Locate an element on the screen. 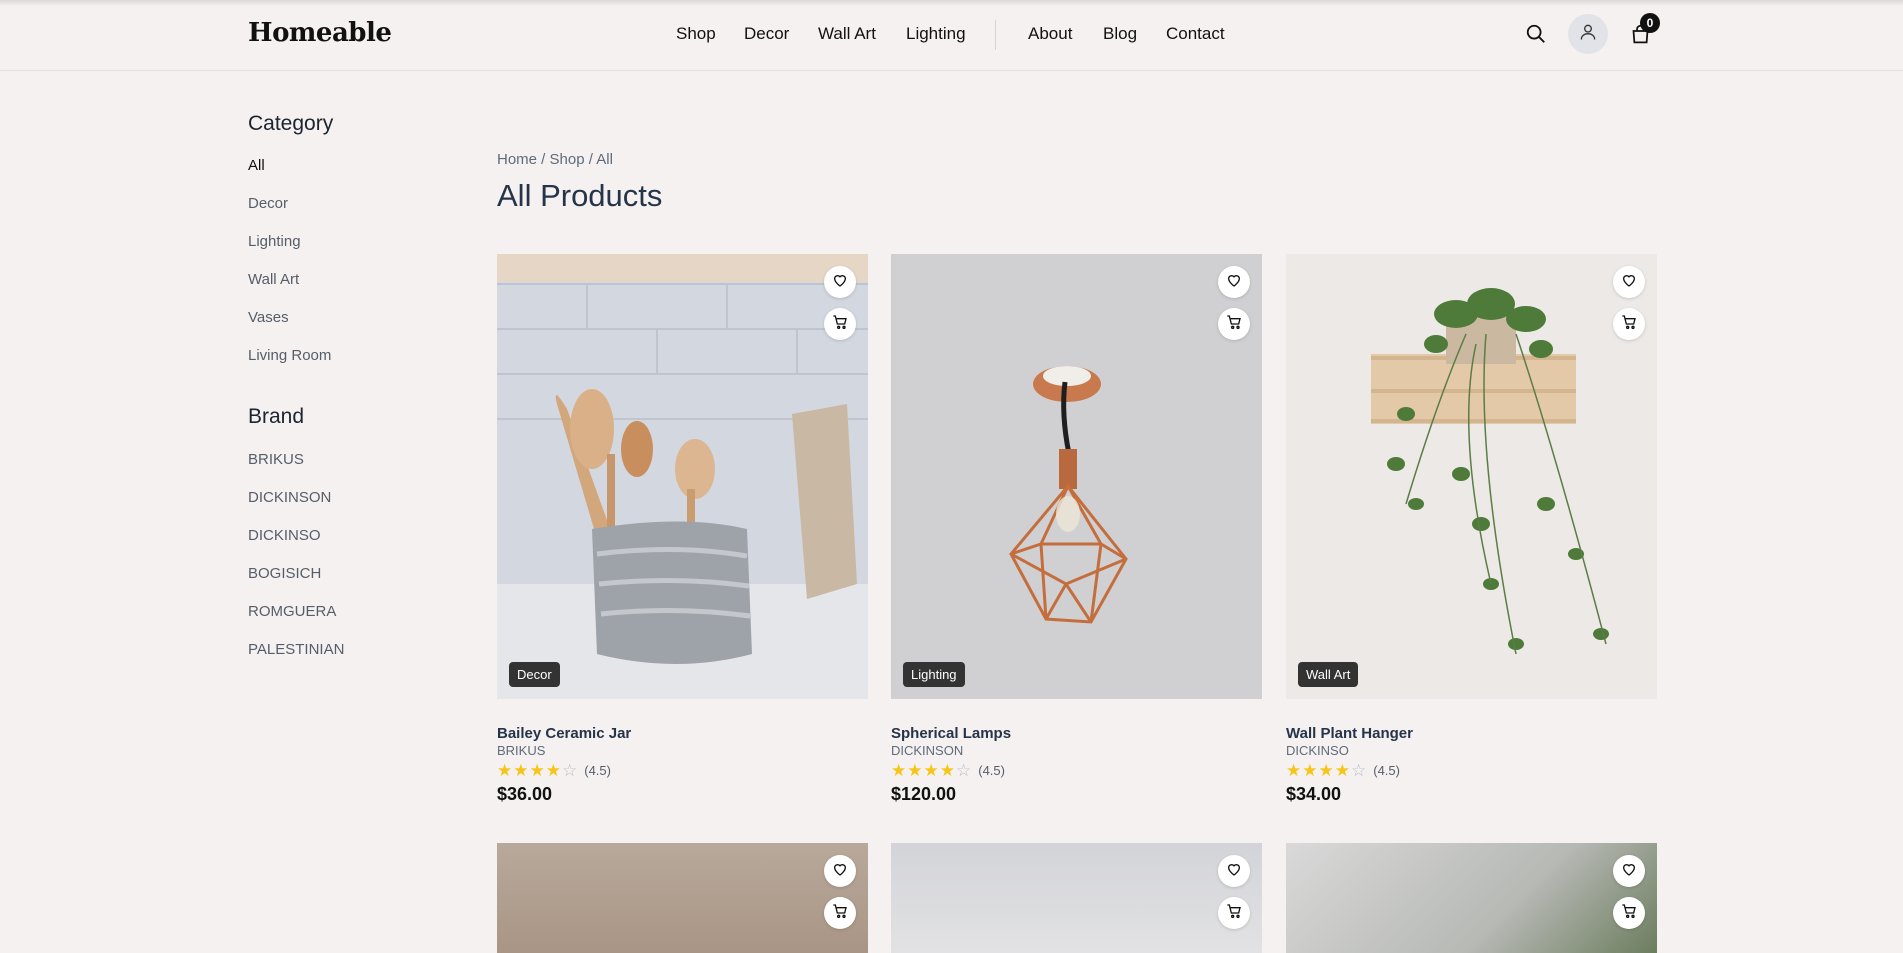  brand-romguera: ROMGUERA is located at coordinates (292, 611).